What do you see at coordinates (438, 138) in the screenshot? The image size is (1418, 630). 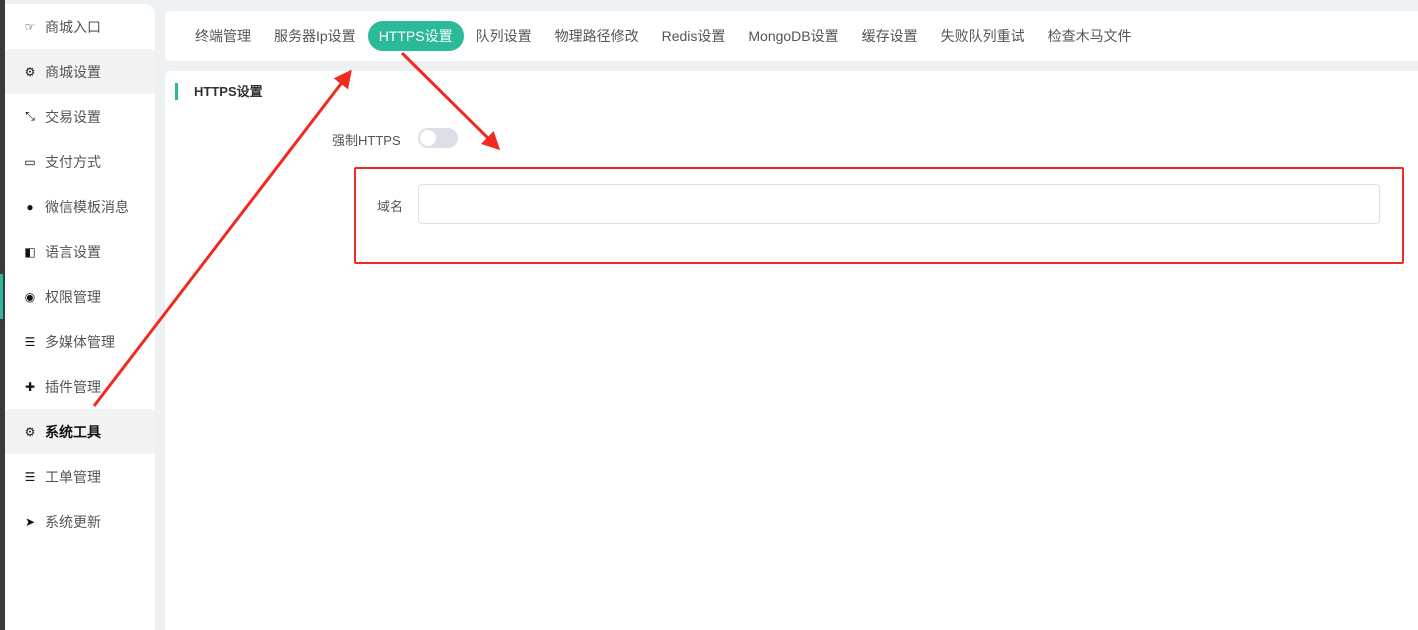 I see `force-https-toggle` at bounding box center [438, 138].